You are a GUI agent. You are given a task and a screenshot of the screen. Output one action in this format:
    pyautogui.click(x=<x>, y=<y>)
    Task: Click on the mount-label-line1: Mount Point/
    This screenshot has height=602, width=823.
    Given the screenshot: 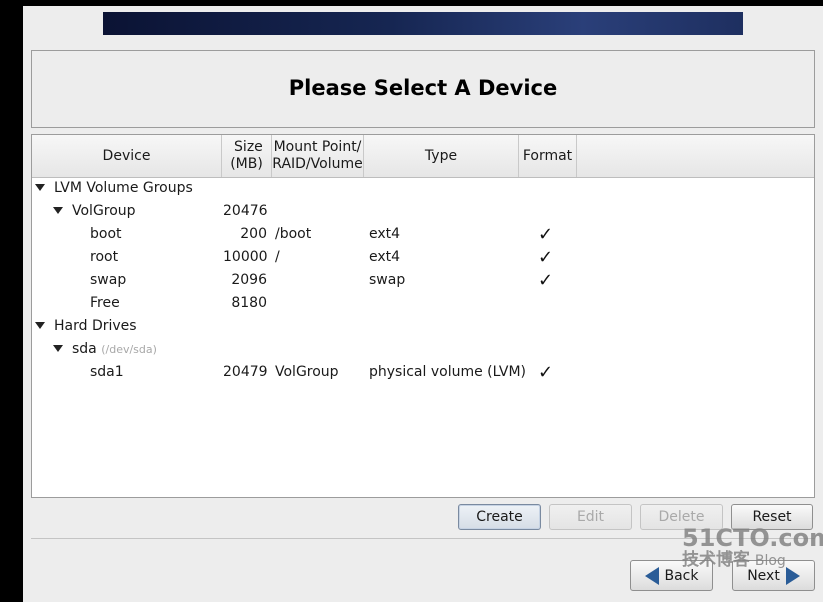 What is the action you would take?
    pyautogui.click(x=317, y=147)
    